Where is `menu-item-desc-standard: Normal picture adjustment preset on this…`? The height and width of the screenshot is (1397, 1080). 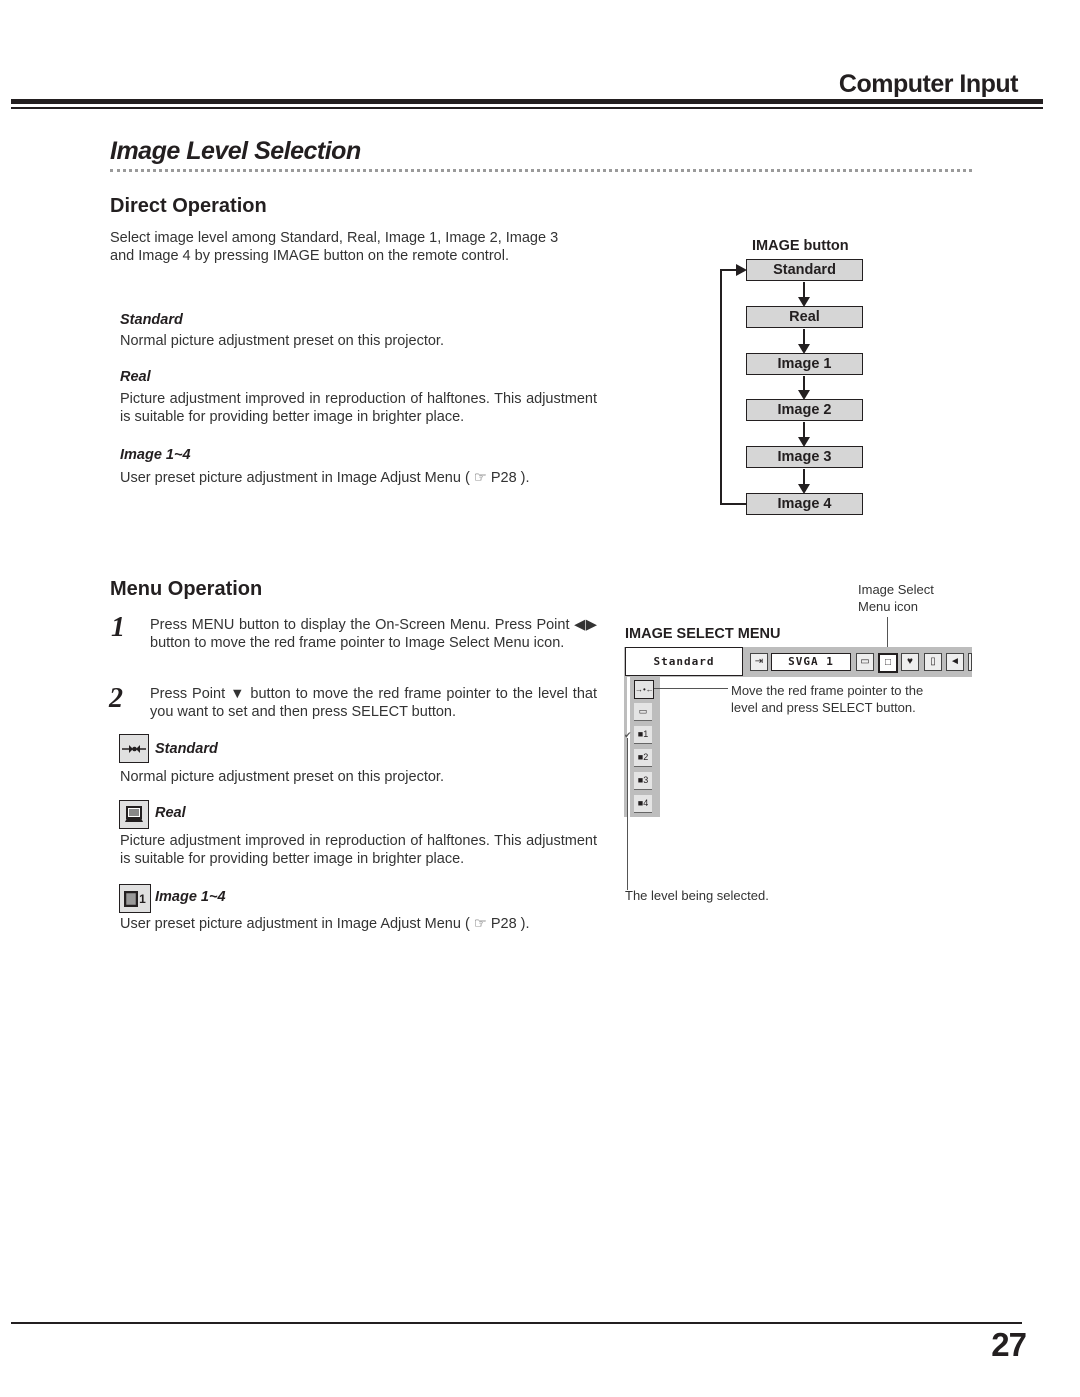 menu-item-desc-standard: Normal picture adjustment preset on this… is located at coordinates (282, 777).